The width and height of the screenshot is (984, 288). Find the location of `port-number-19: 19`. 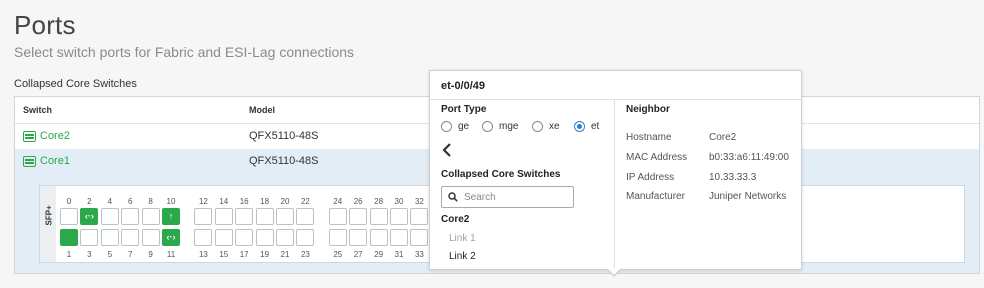

port-number-19: 19 is located at coordinates (265, 254).